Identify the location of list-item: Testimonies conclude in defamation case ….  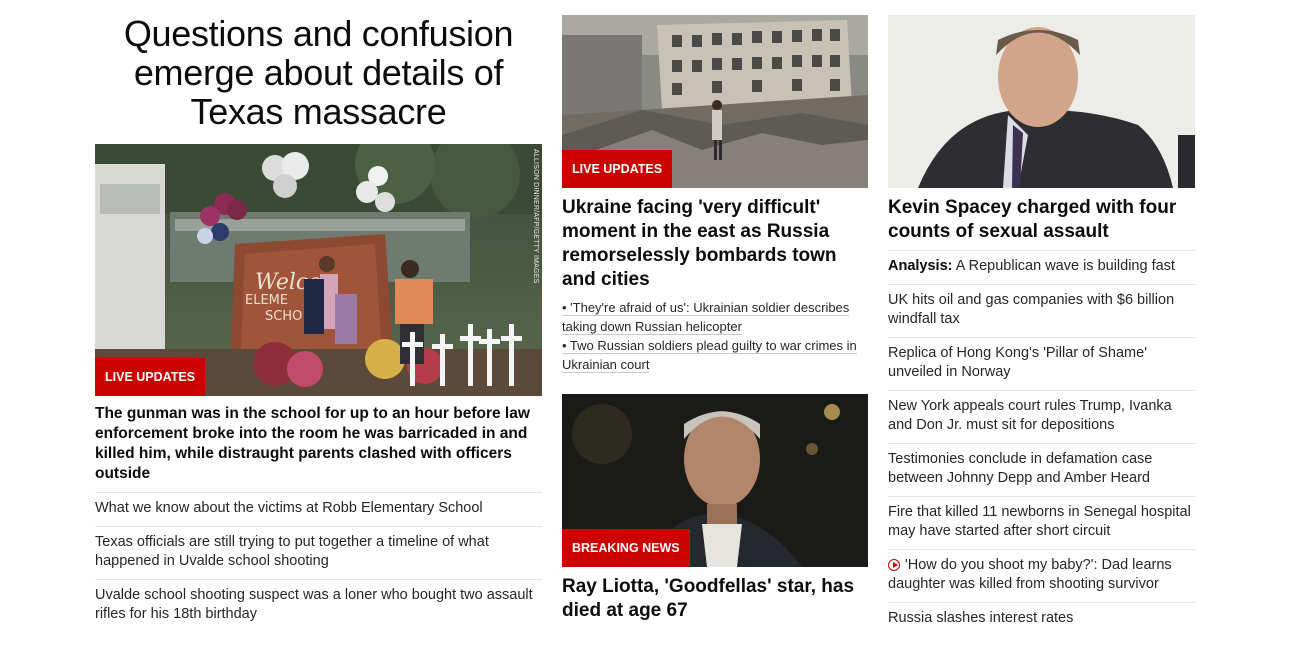
(1041, 470).